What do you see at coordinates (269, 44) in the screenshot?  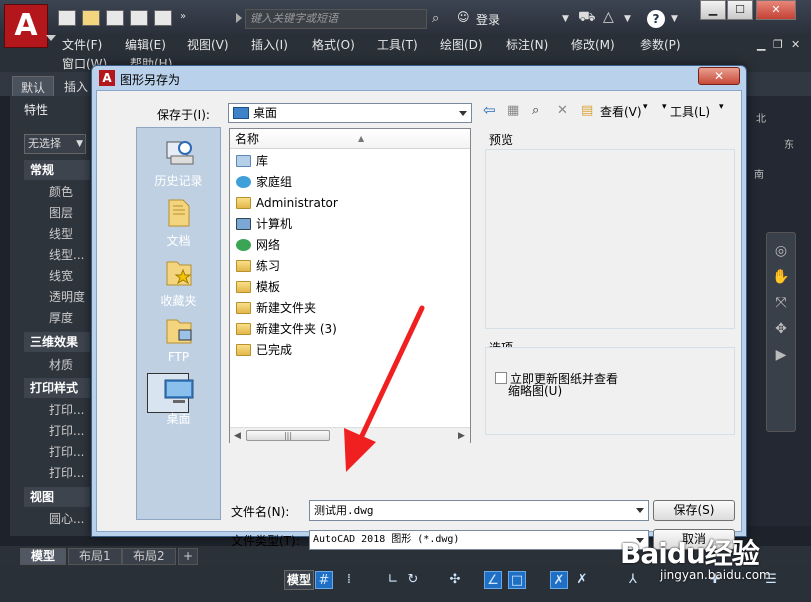 I see `menu-insert: 插入(I)` at bounding box center [269, 44].